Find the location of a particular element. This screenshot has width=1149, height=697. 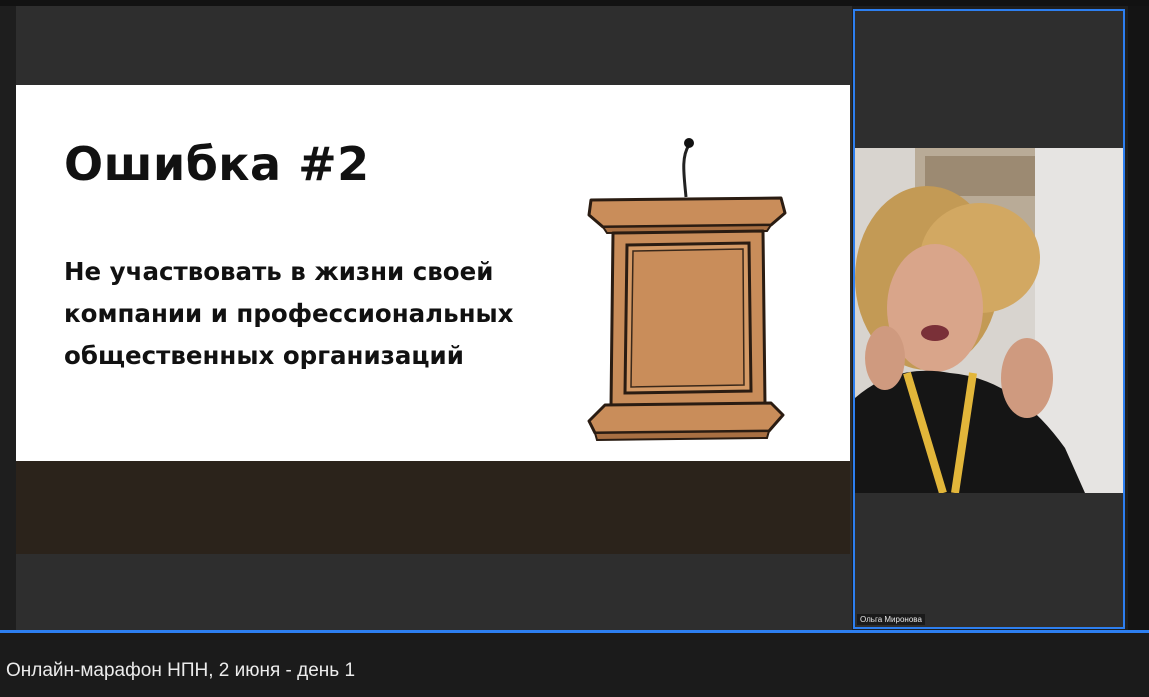

slide-body-line: Не участвовать в жизни своей is located at coordinates (279, 271).